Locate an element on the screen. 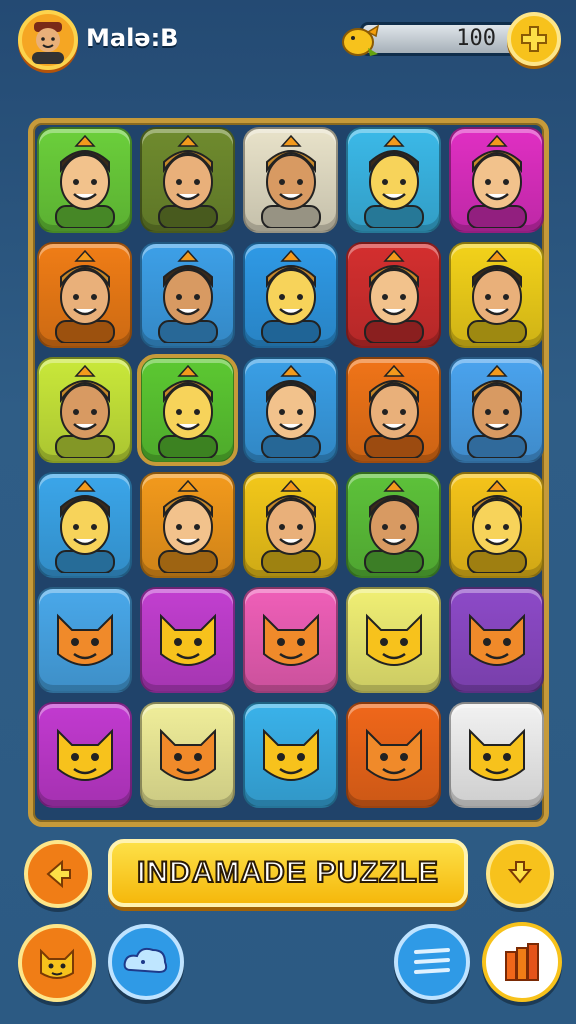 This screenshot has height=1024, width=576. arrow-left-icon is located at coordinates (58, 874).